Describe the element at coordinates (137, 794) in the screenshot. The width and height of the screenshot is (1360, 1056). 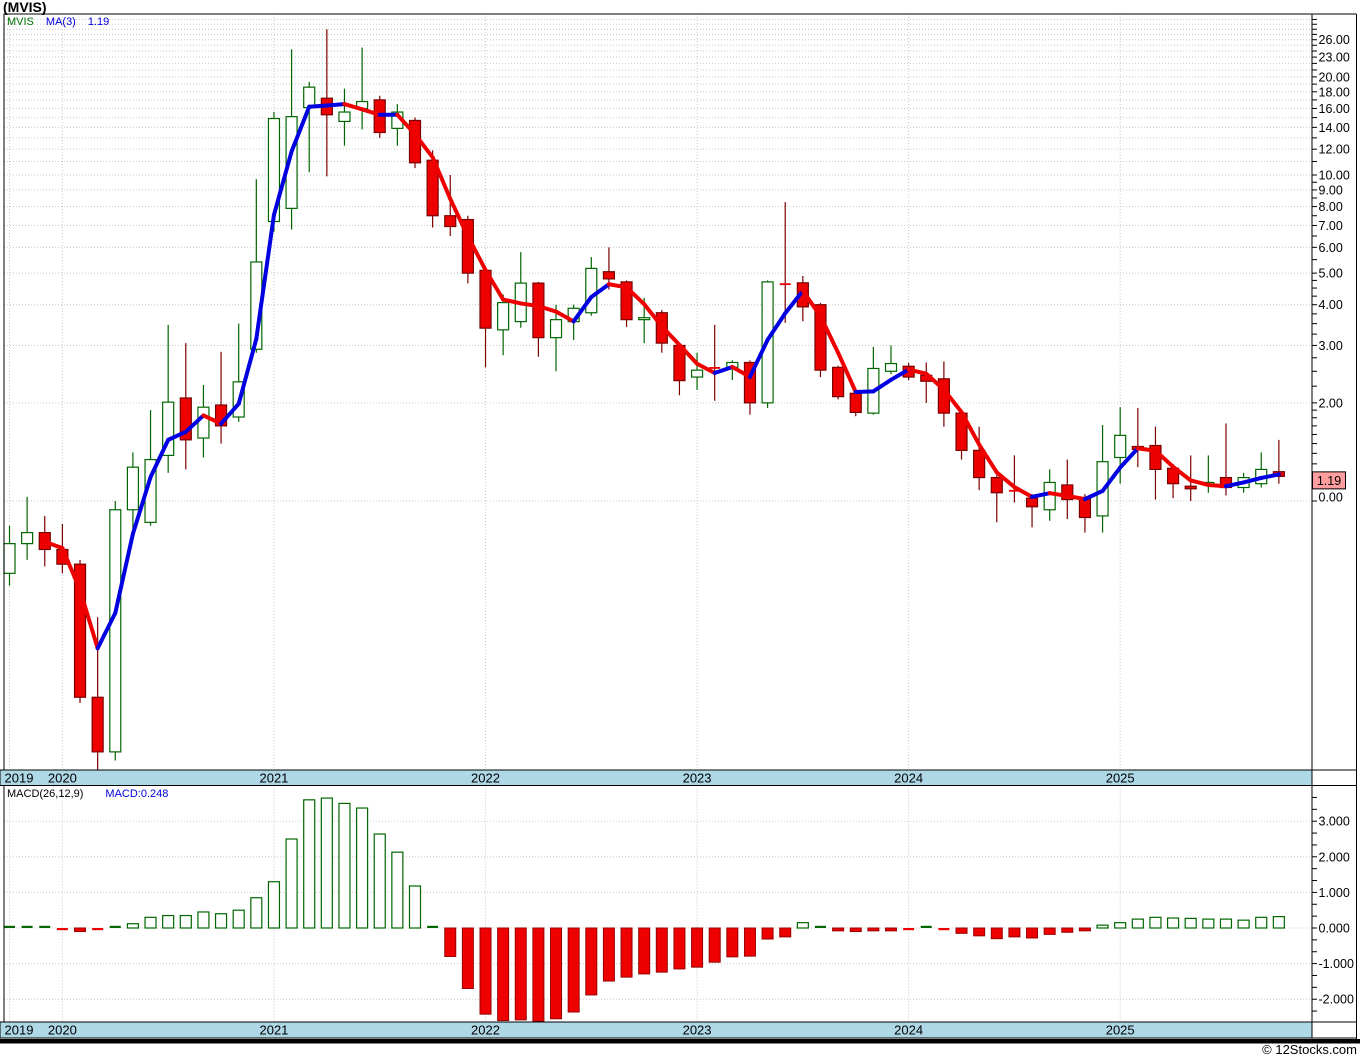
I see `macd-value-label: MACD:0.248` at that location.